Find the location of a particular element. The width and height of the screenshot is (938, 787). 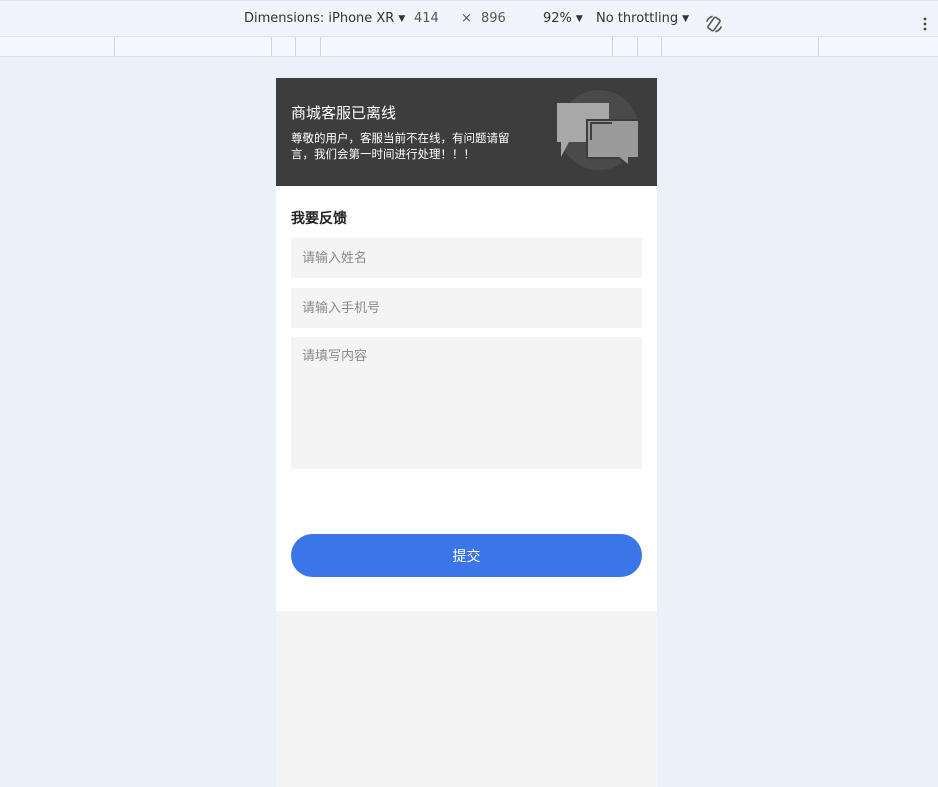

submit-button: 提交 is located at coordinates (466, 555).